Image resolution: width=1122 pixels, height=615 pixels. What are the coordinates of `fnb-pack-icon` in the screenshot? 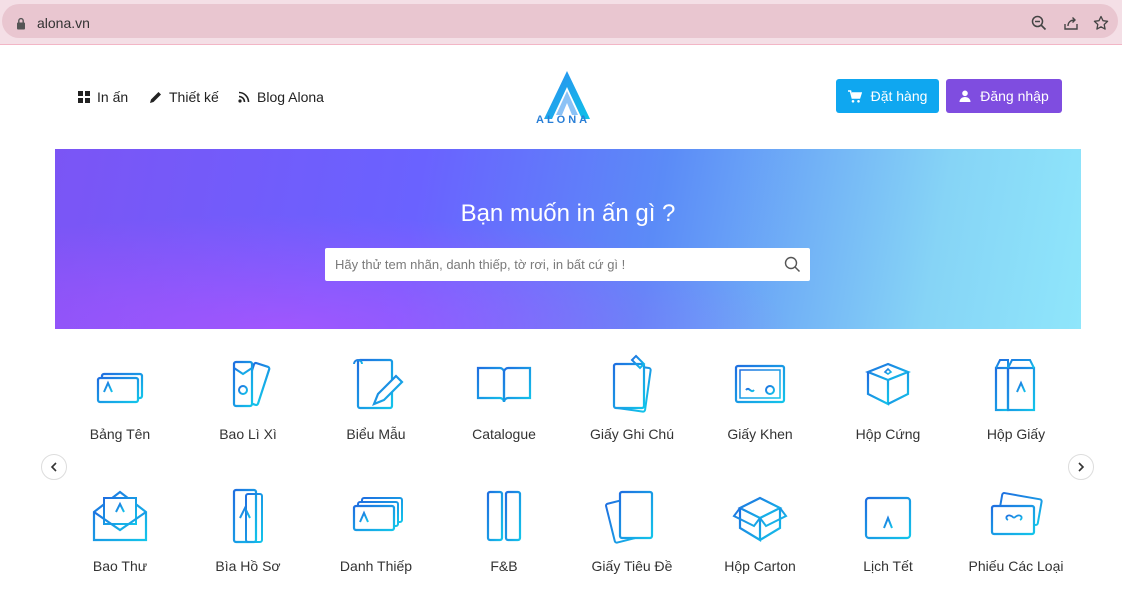 It's located at (504, 516).